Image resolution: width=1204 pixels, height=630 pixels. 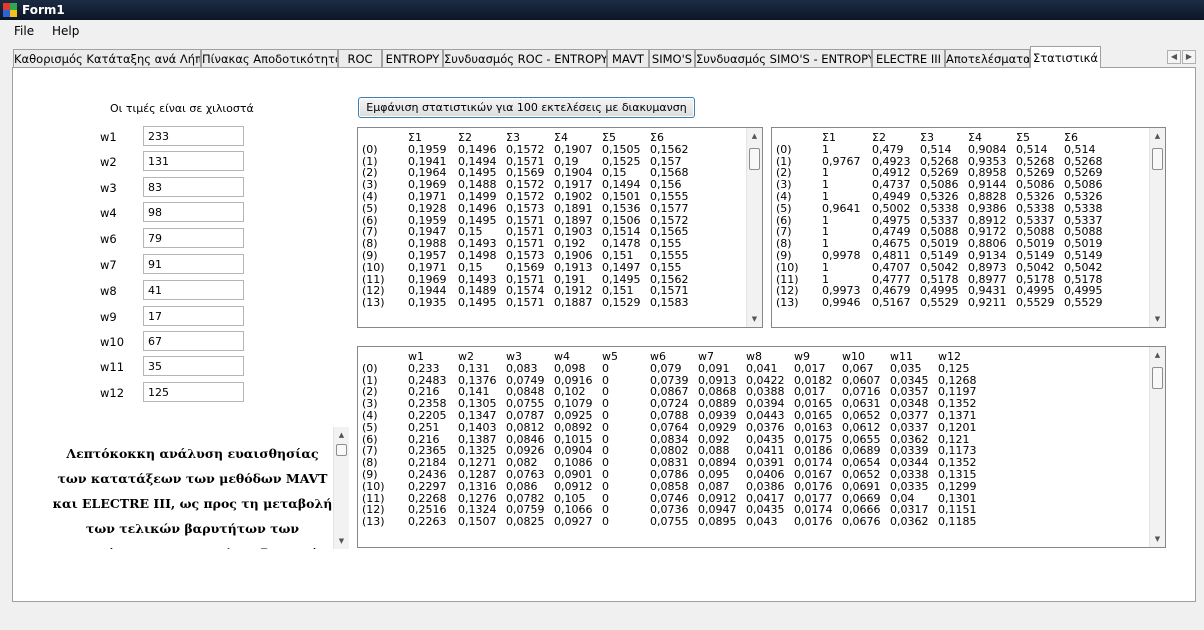 I want to click on tab-efficiency-table: Πίνακας Αποδοτικότητας, so click(x=269, y=58).